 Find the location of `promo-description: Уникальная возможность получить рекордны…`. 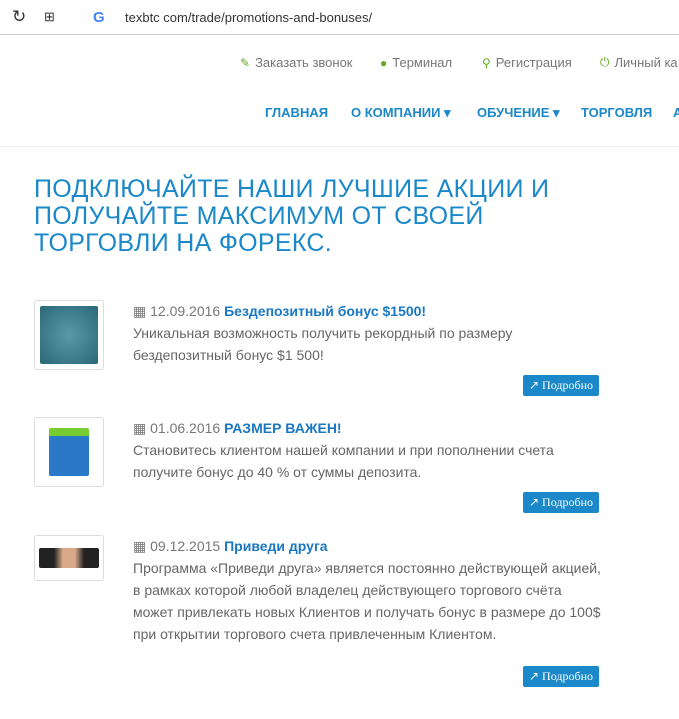

promo-description: Уникальная возможность получить рекордны… is located at coordinates (323, 344).